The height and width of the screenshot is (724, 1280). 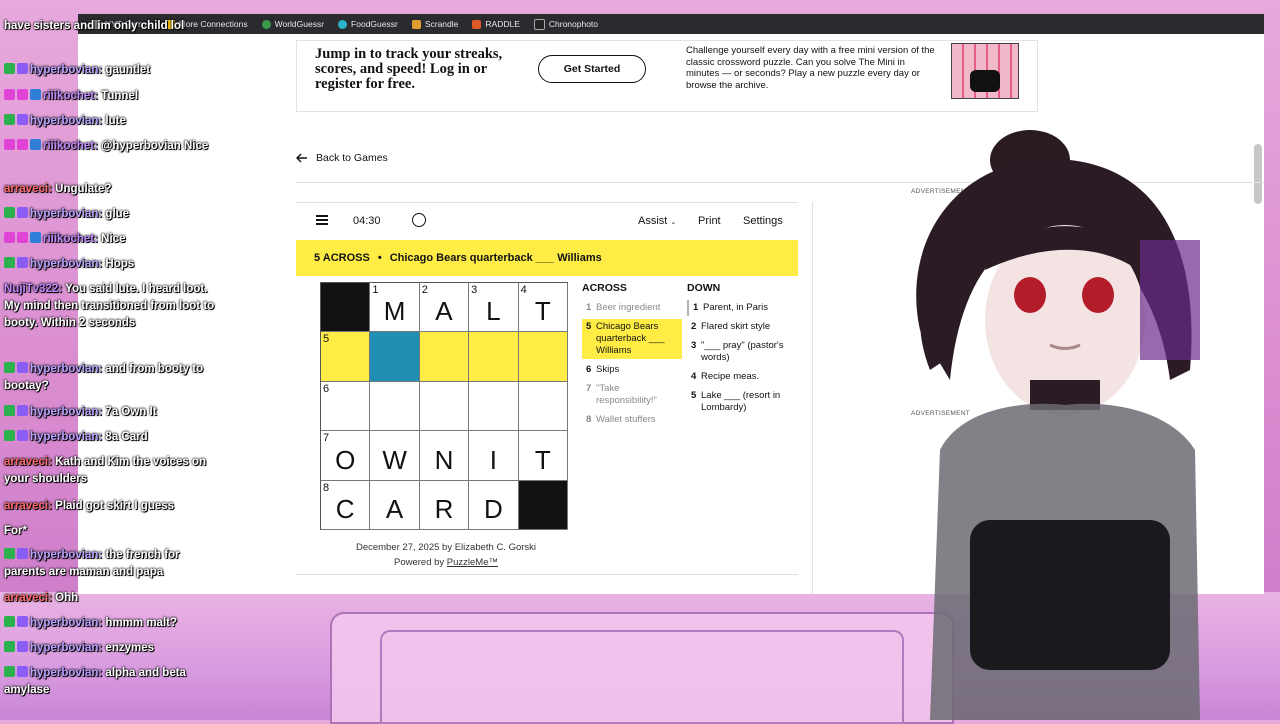 I want to click on scrollbar-thumb, so click(x=1258, y=174).